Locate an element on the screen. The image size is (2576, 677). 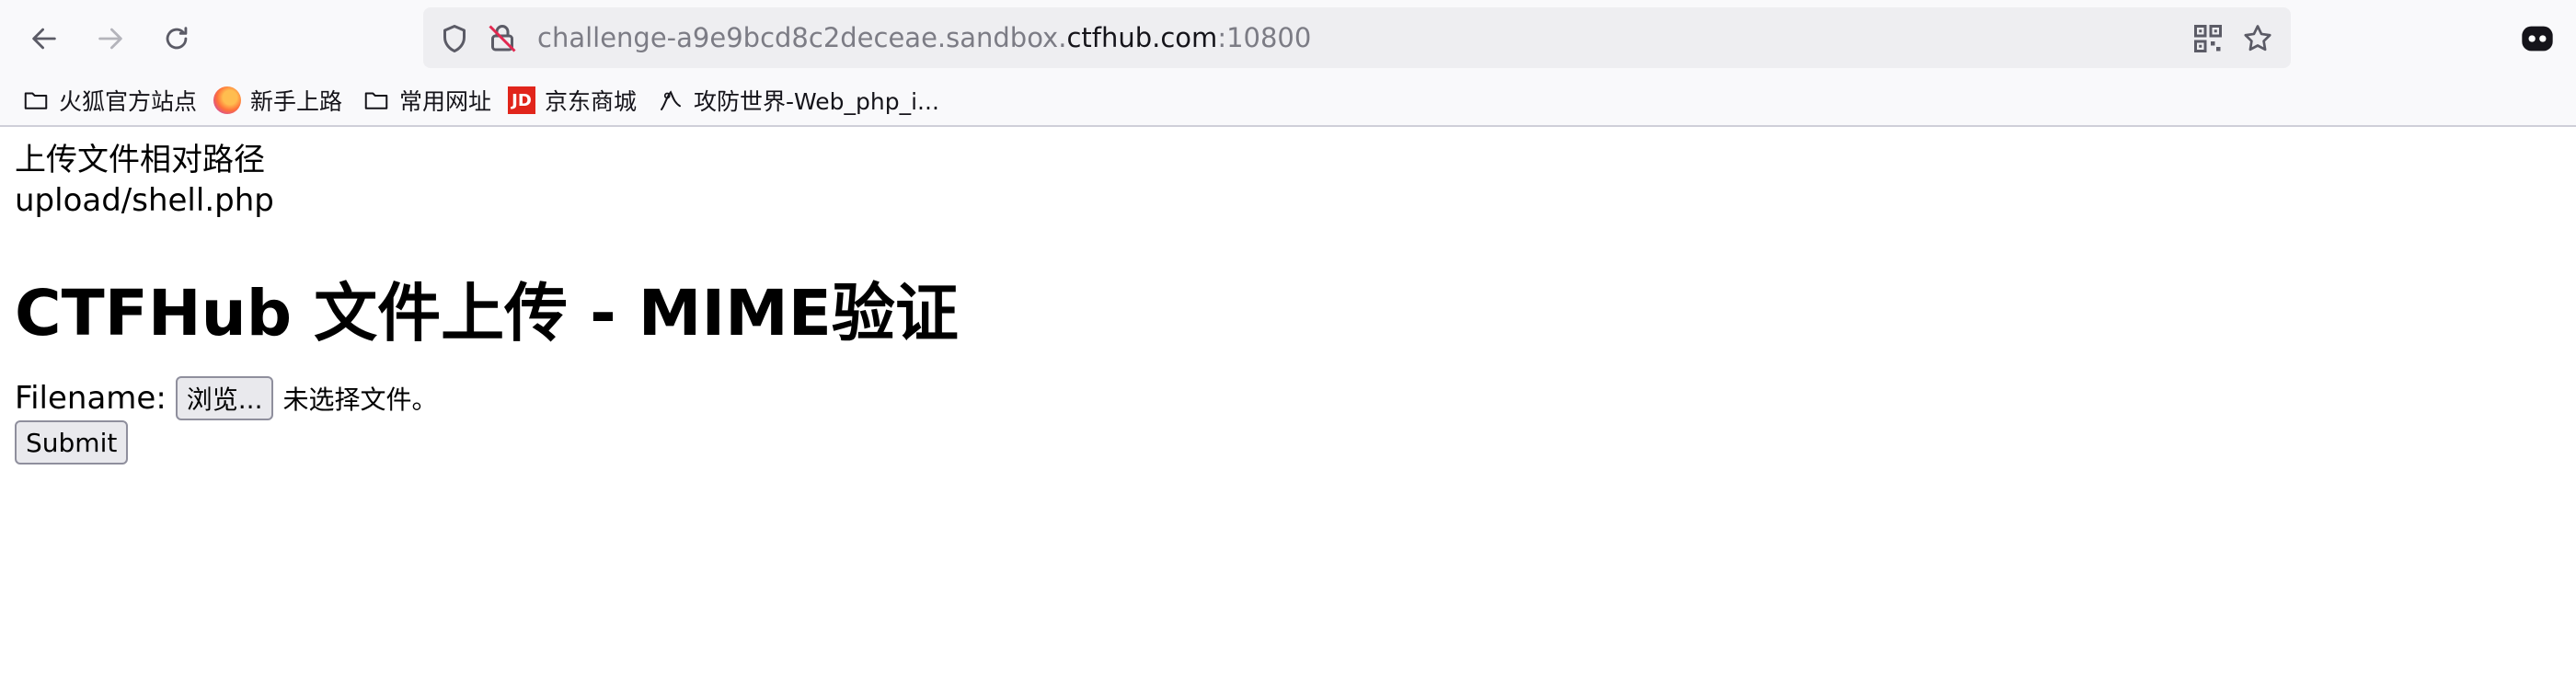
bookmark-getting-started: 新手上路 is located at coordinates (277, 100).